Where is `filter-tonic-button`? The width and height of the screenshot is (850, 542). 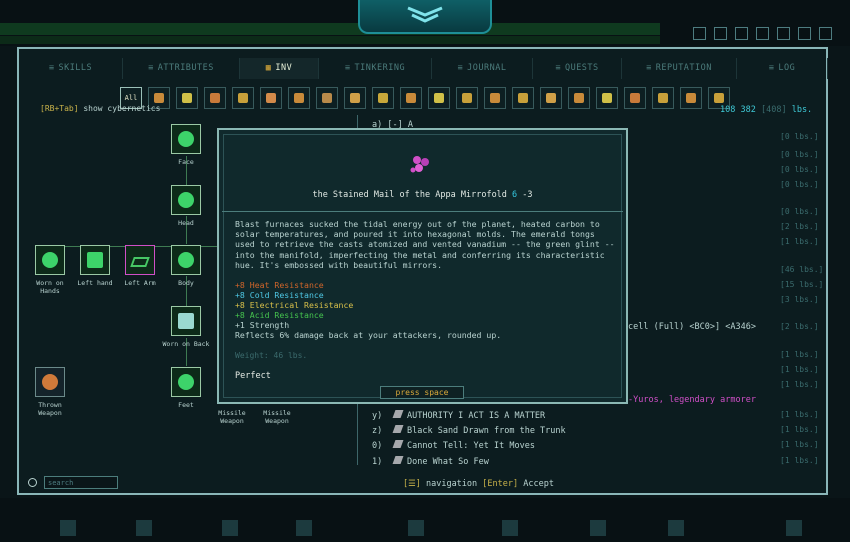
filter-tonic-button is located at coordinates (439, 98).